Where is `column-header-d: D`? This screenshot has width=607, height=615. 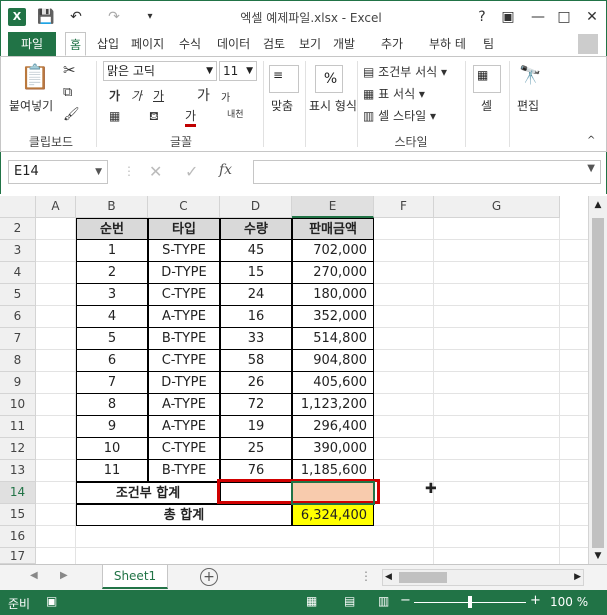 column-header-d: D is located at coordinates (256, 207).